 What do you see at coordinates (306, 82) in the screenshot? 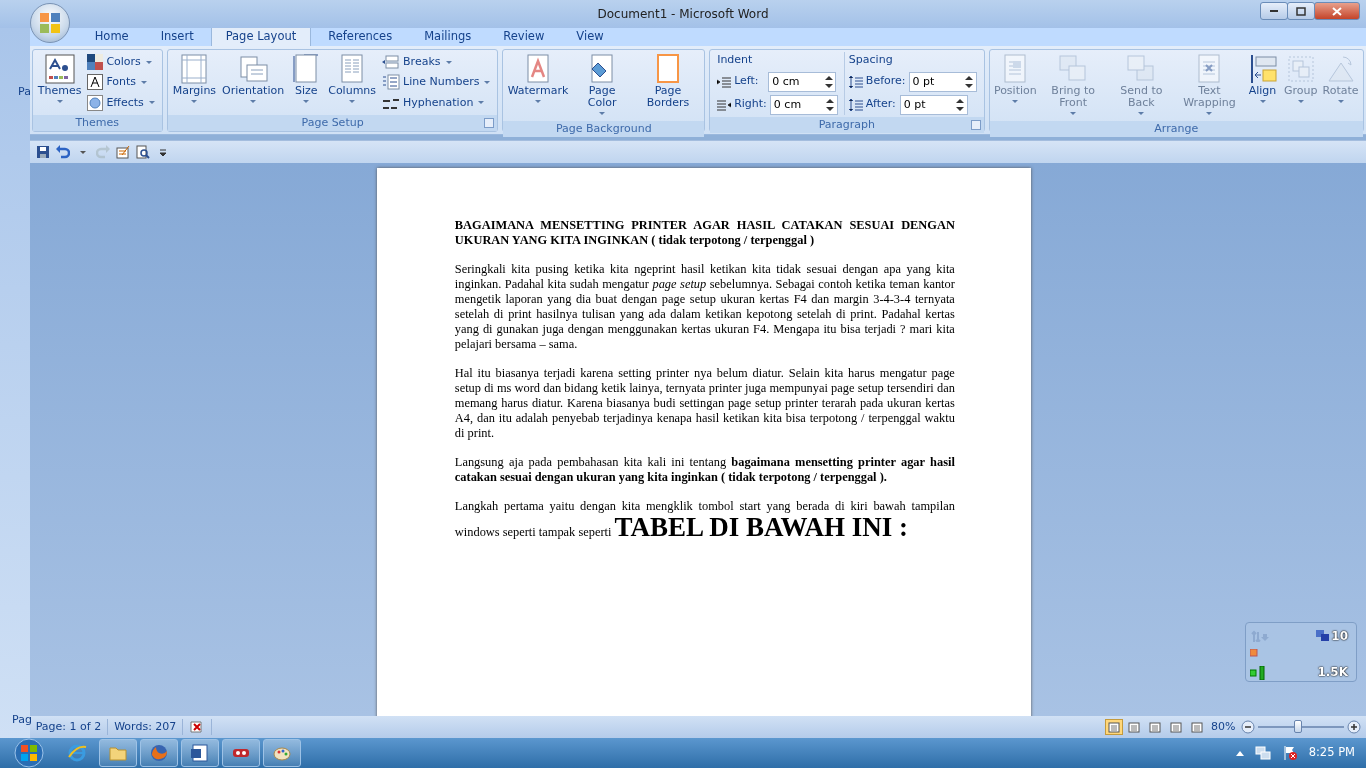
I see `ribbon-button: Size` at bounding box center [306, 82].